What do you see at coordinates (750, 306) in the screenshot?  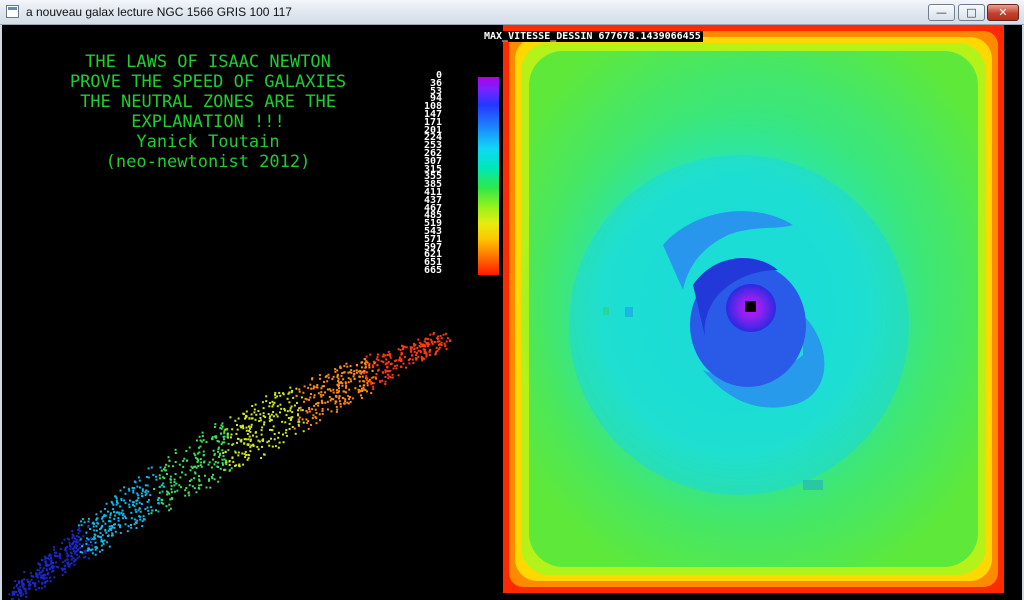 I see `heatmap-core-center` at bounding box center [750, 306].